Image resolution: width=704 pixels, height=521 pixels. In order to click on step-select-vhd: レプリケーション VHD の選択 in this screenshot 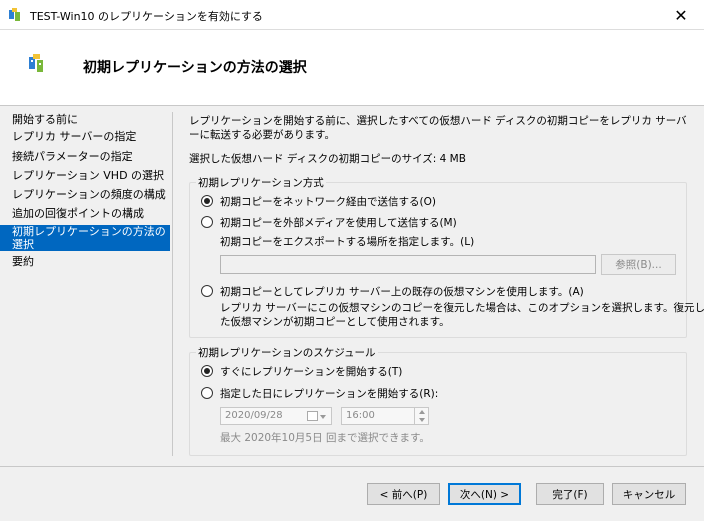, I will do `click(85, 176)`.